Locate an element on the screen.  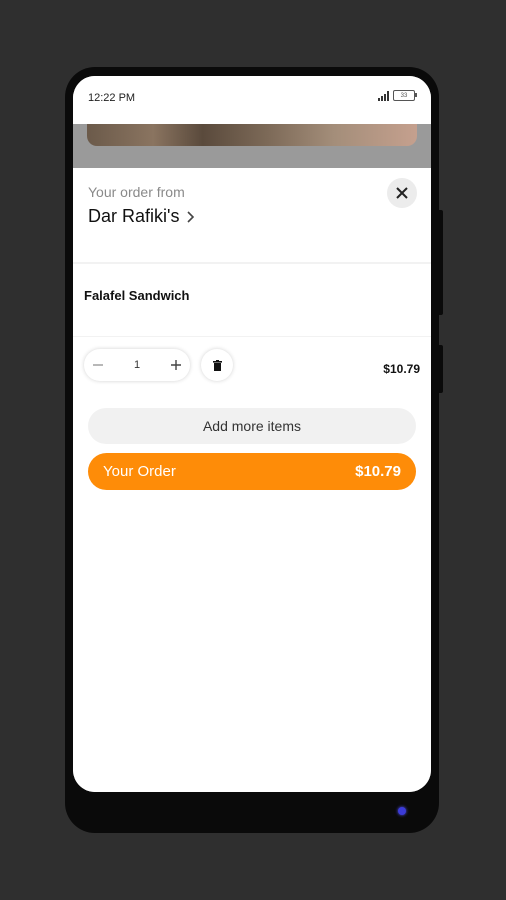
trash-icon is located at coordinates (217, 365).